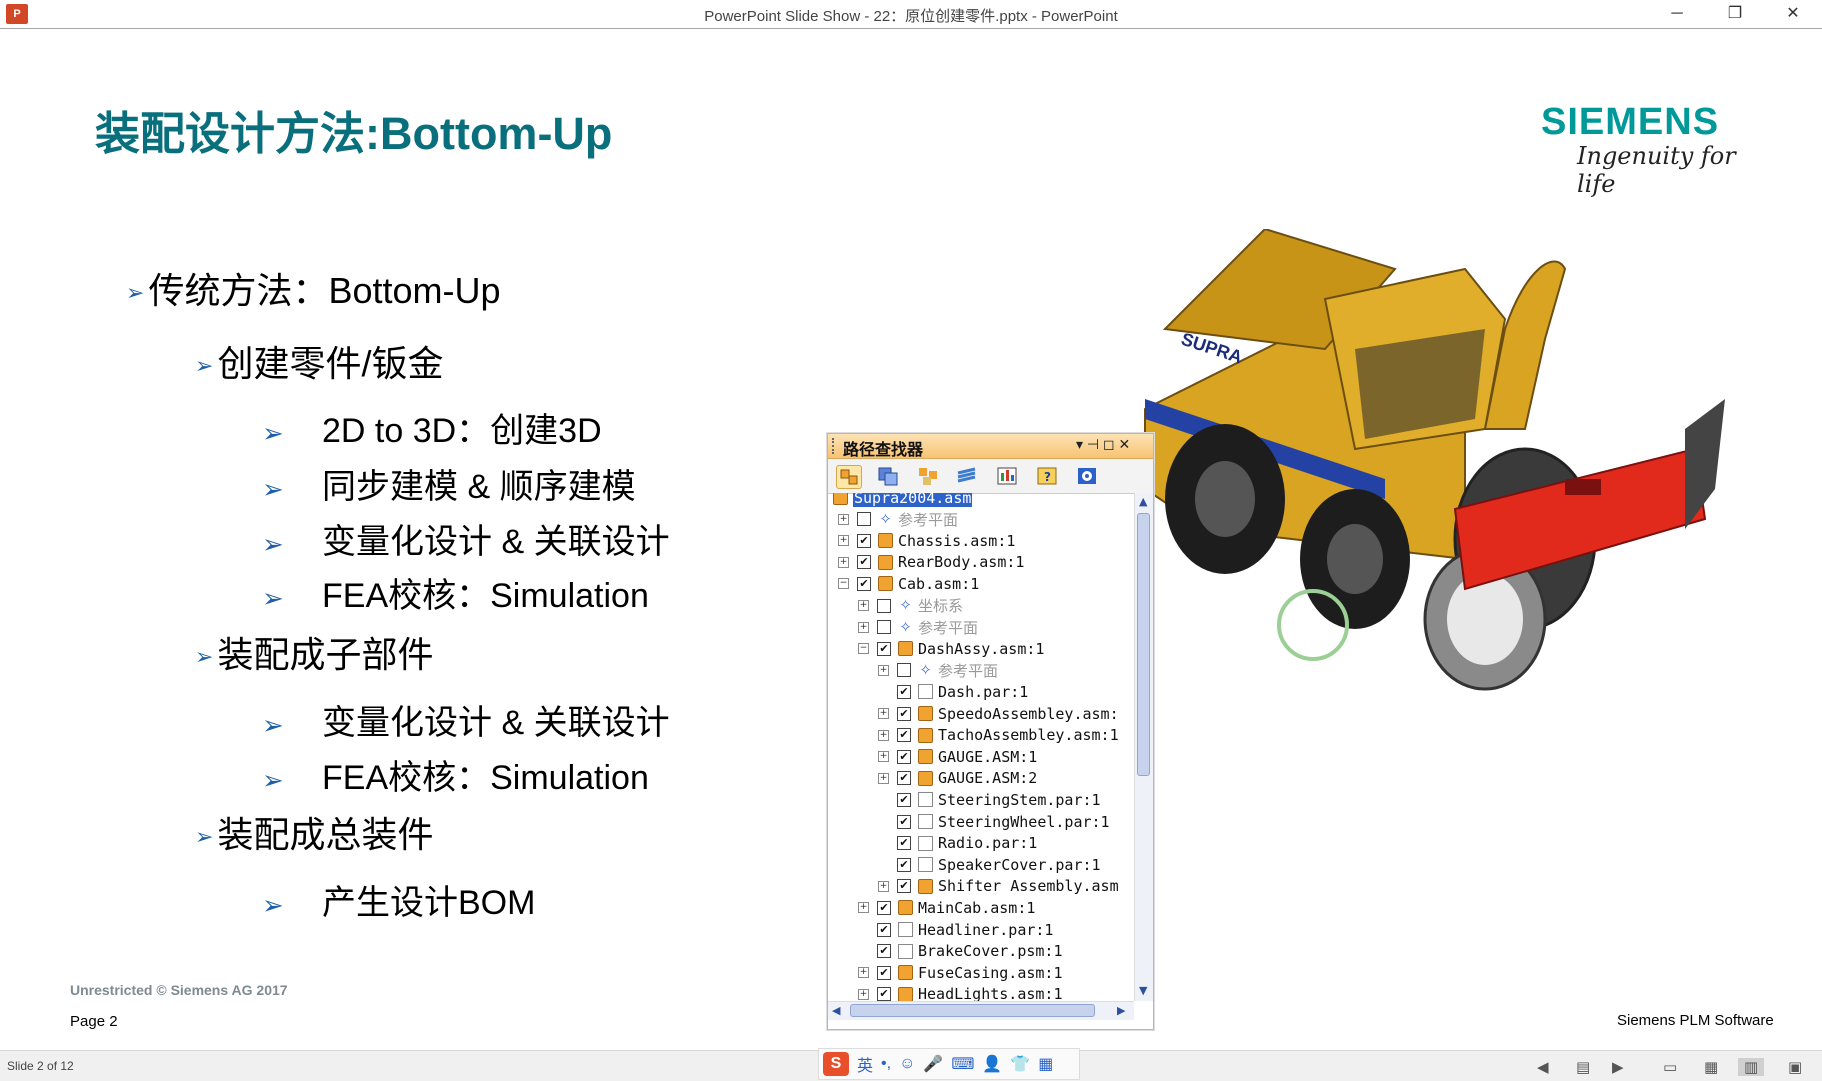 The image size is (1822, 1081). I want to click on horizontal-scroll-thumb, so click(972, 1010).